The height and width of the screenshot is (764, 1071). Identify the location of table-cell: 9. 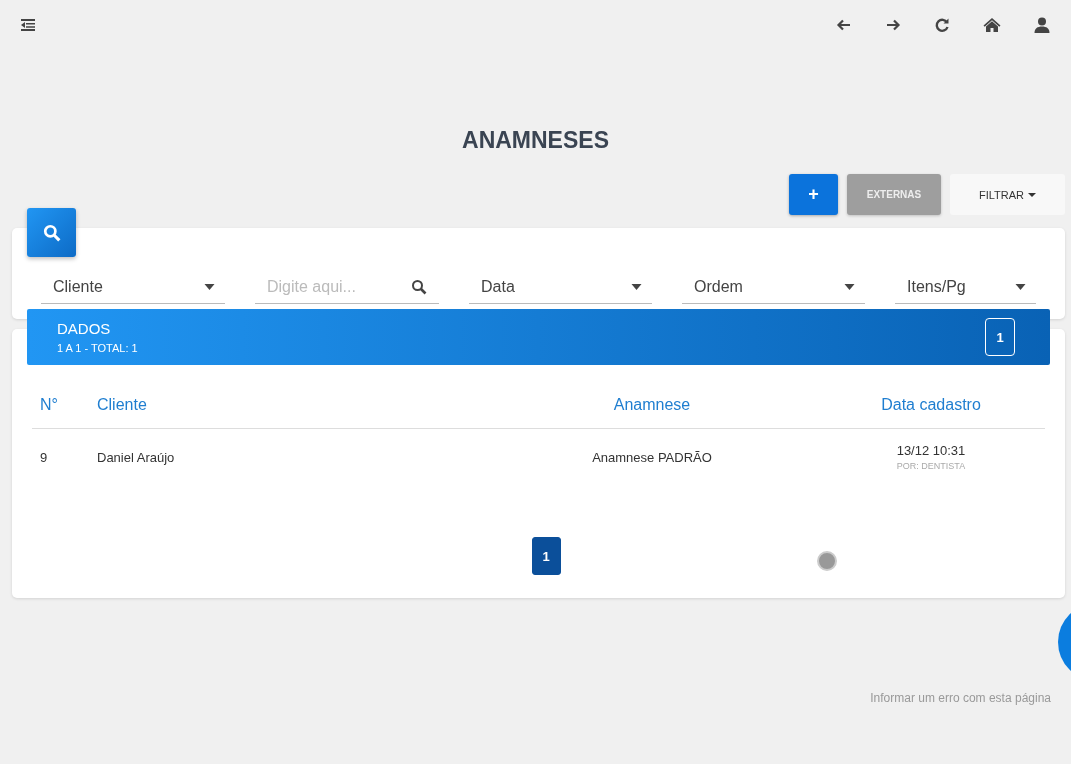
(44, 457).